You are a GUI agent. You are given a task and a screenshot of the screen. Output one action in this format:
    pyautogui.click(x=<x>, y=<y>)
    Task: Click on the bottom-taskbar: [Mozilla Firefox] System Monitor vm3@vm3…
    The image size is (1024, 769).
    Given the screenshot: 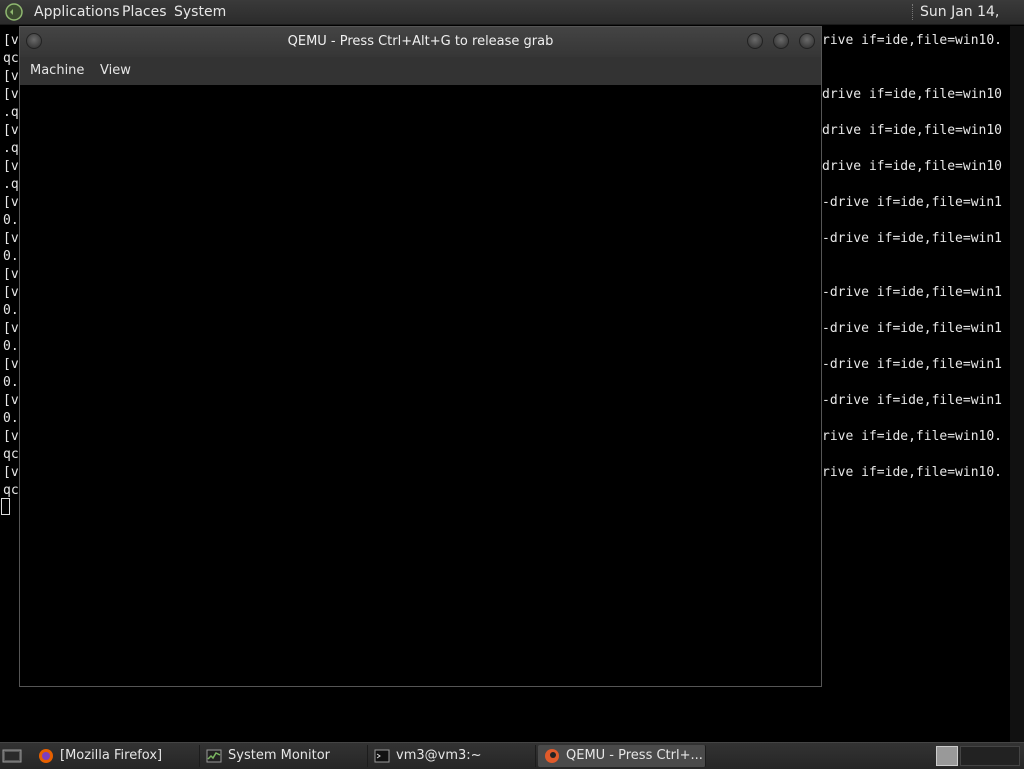 What is the action you would take?
    pyautogui.click(x=512, y=755)
    